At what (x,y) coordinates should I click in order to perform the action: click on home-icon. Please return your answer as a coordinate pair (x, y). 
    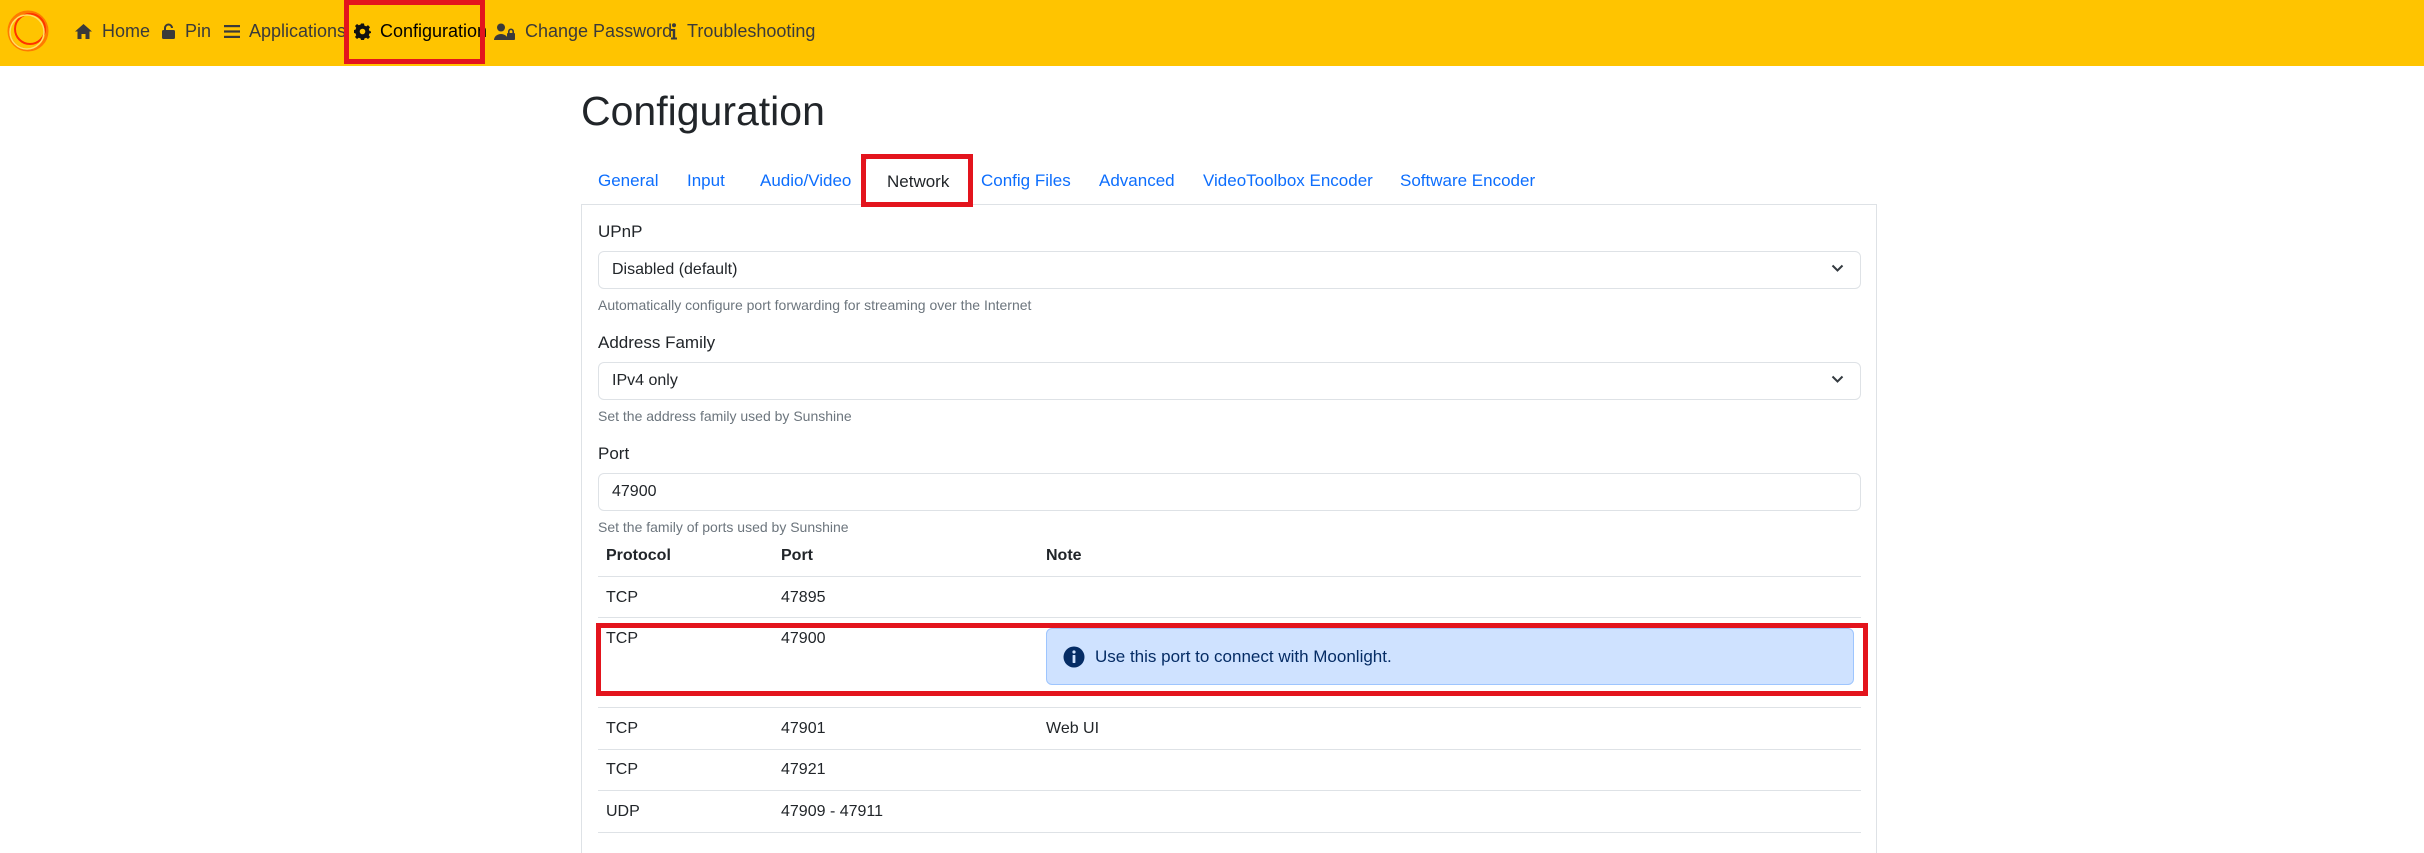
    Looking at the image, I should click on (83, 31).